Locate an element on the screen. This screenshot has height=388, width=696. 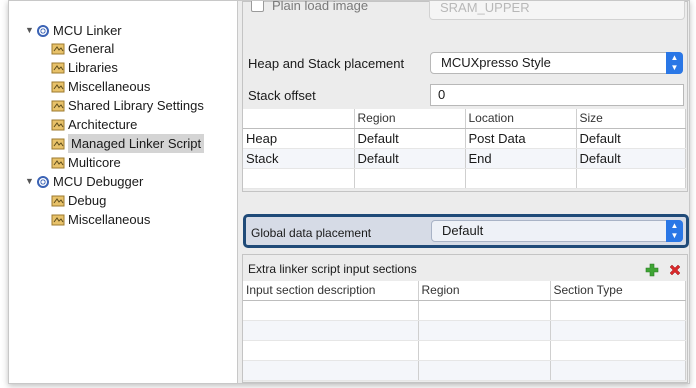
tree-item-miscellaneous: Miscellaneous is located at coordinates (100, 86).